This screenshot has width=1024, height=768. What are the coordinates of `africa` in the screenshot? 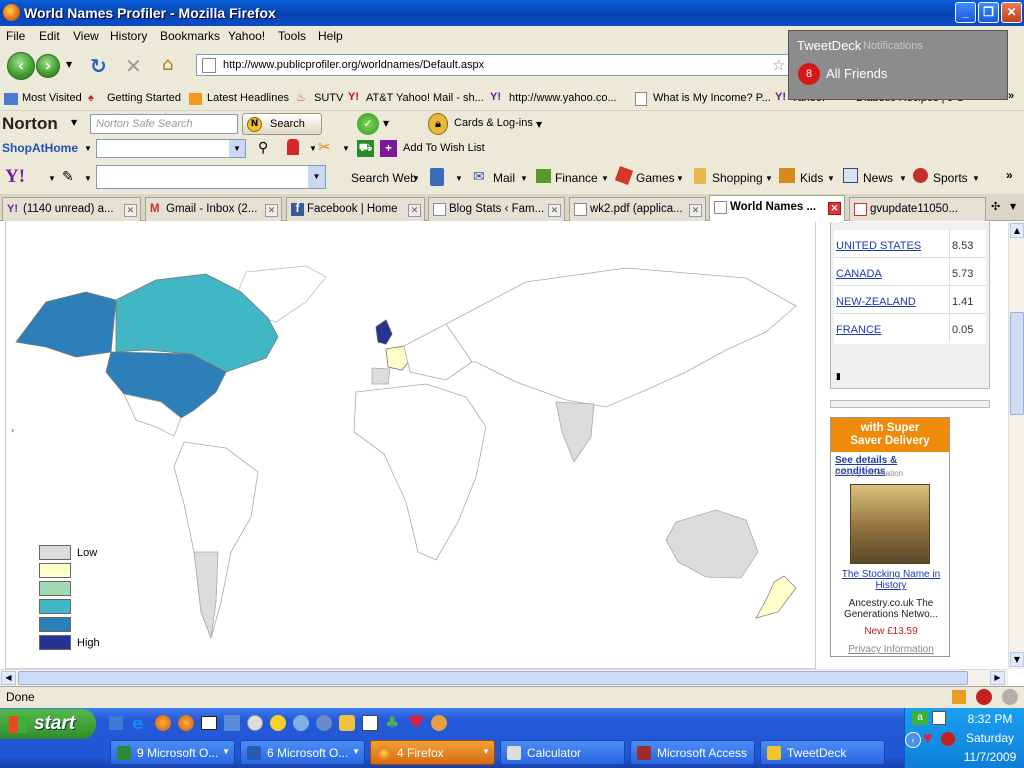 It's located at (420, 472).